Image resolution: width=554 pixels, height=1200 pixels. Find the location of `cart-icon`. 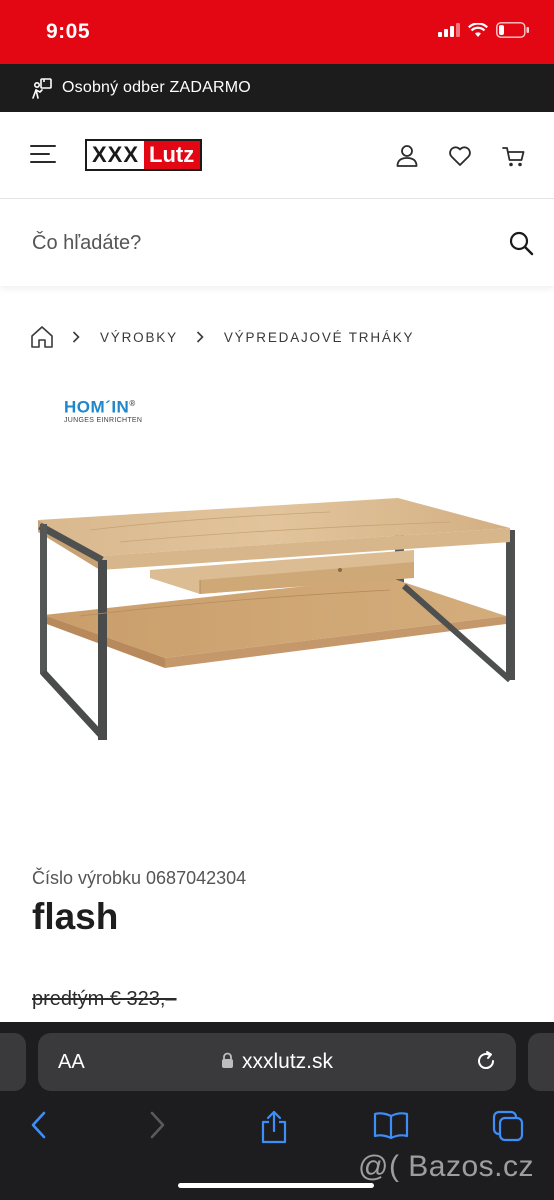

cart-icon is located at coordinates (514, 156).